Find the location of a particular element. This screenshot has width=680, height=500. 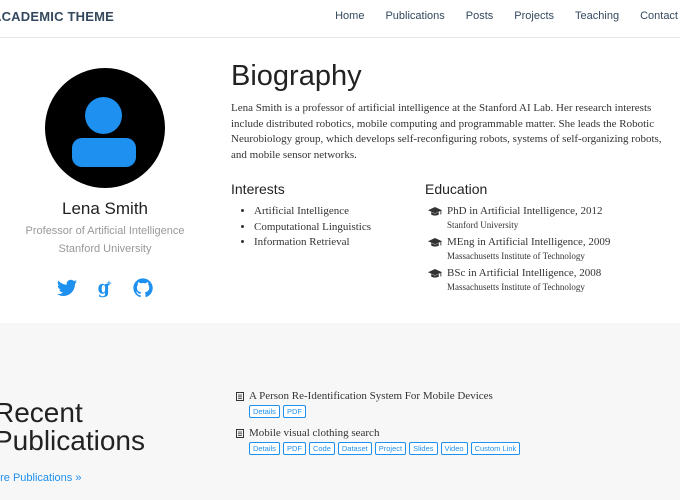

nav-home: Home is located at coordinates (349, 16).